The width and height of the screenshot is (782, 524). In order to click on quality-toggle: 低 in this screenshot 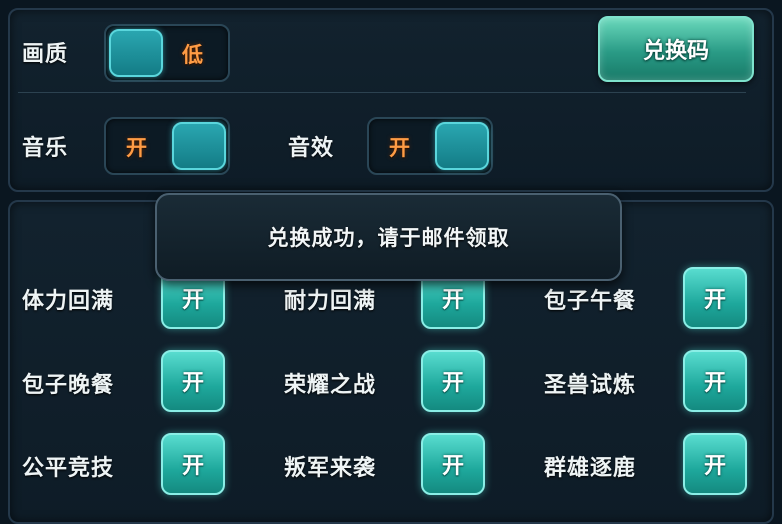, I will do `click(167, 53)`.